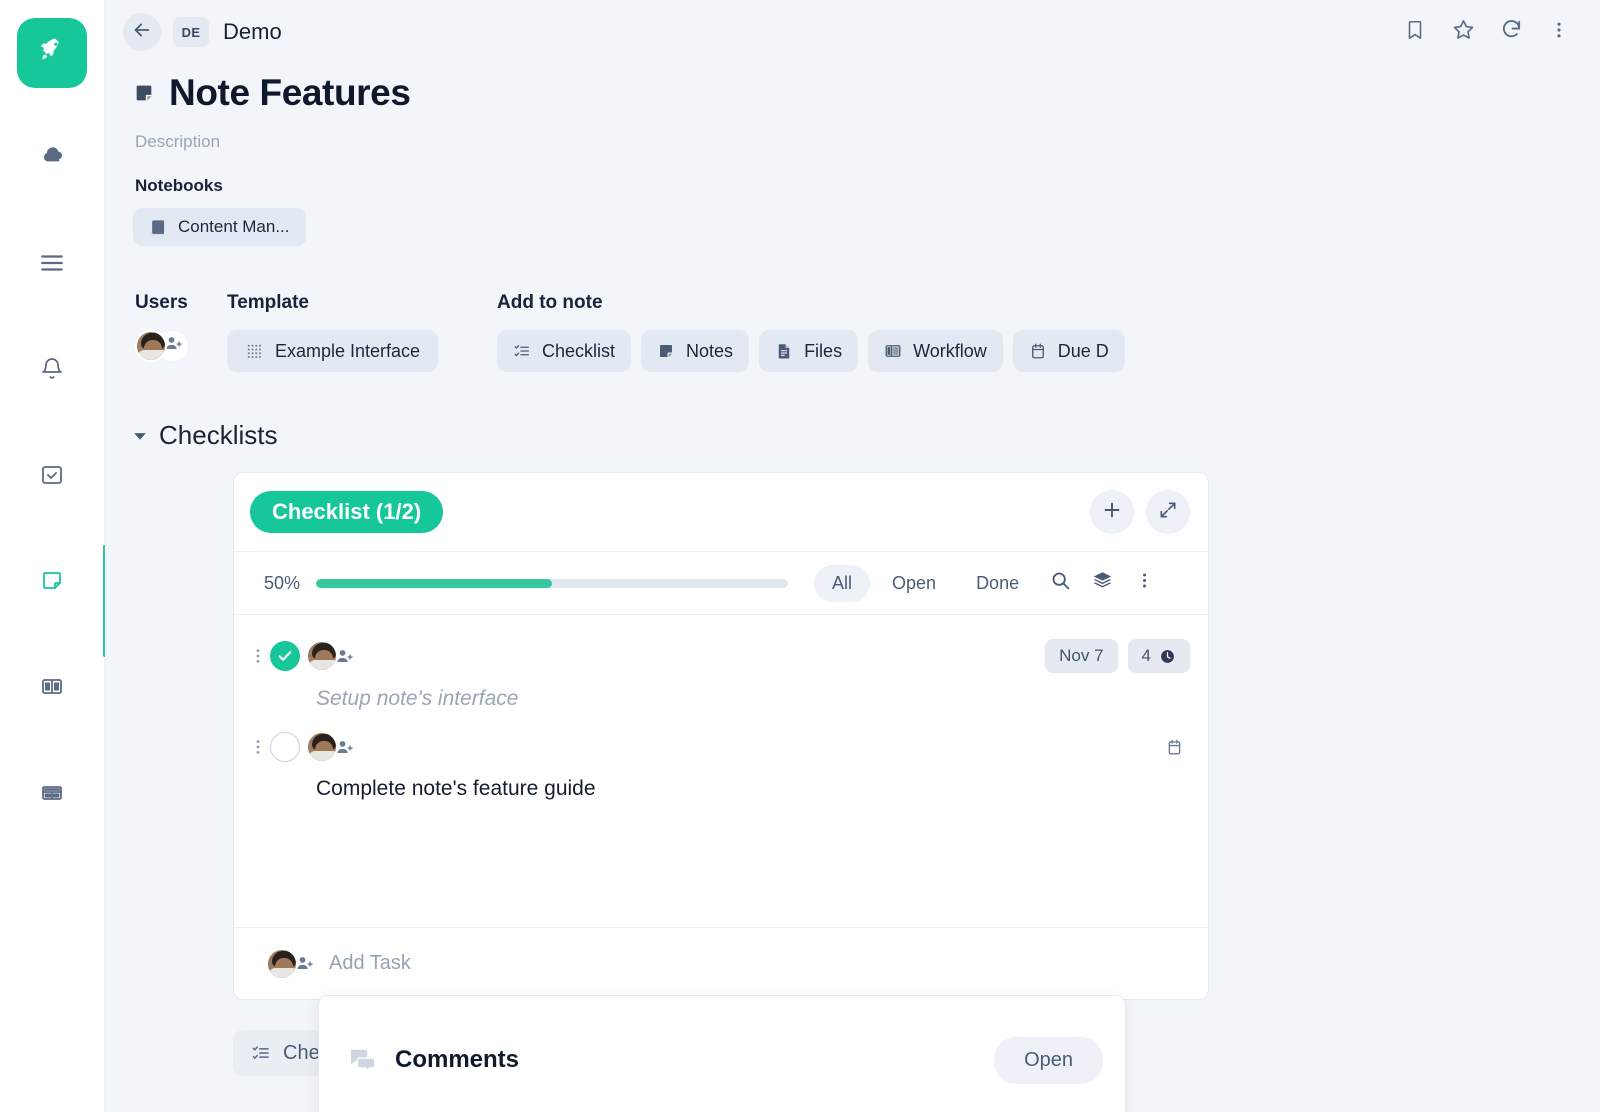  What do you see at coordinates (370, 963) in the screenshot?
I see `add-task-input: Add Task` at bounding box center [370, 963].